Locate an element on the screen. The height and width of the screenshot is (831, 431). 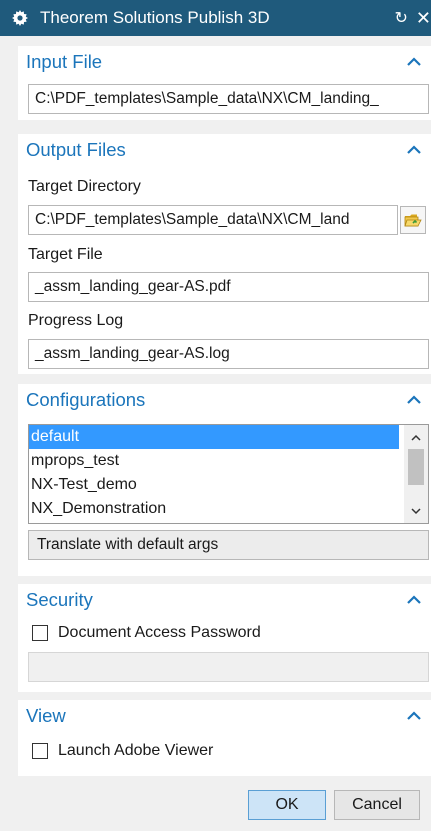
scroll-down-icon is located at coordinates (416, 511).